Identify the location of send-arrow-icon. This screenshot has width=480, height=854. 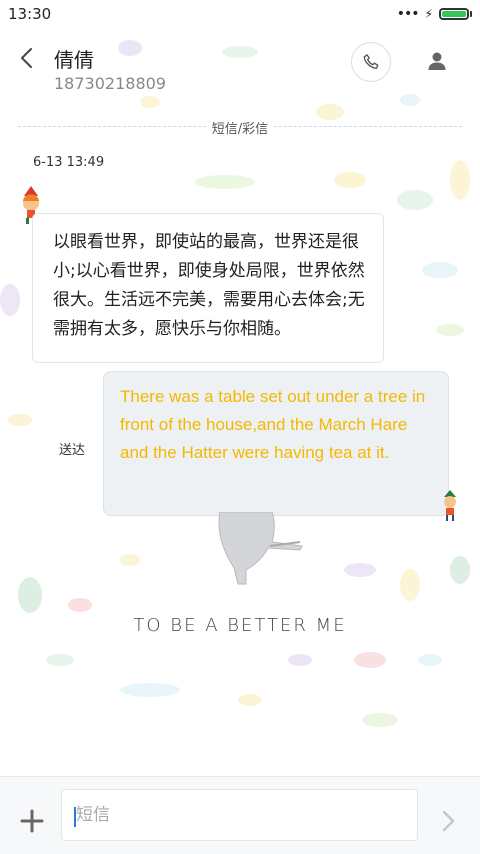
(449, 821).